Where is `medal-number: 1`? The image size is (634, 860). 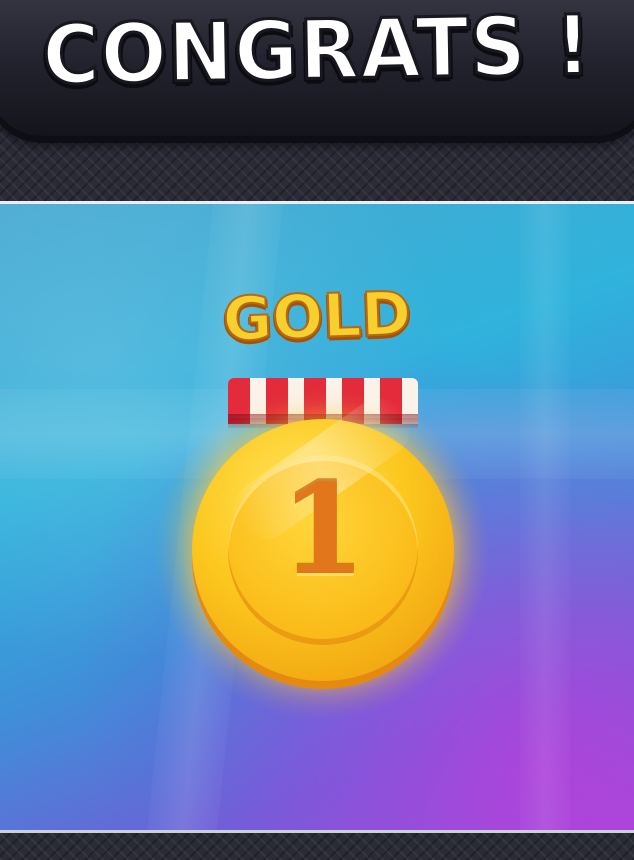 medal-number: 1 is located at coordinates (323, 530).